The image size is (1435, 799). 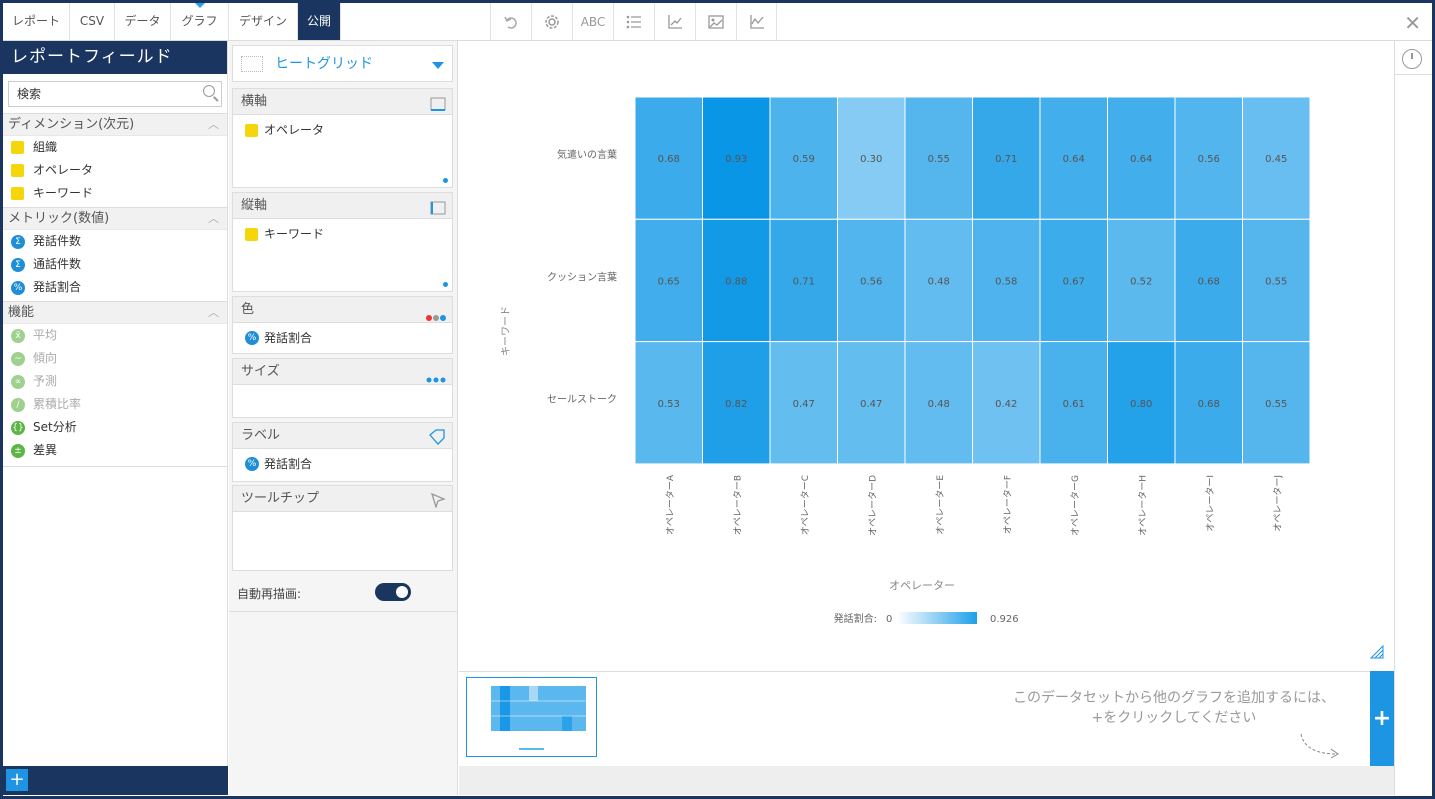 What do you see at coordinates (342, 234) in the screenshot?
I see `y-axis-field: キーワード` at bounding box center [342, 234].